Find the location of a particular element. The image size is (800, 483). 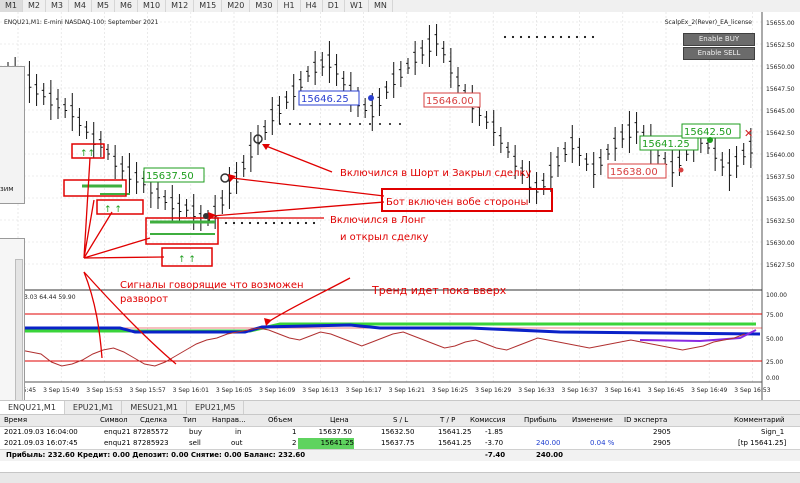

indicator-values-label: 3.03 64.44 59.90 is located at coordinates (50, 297).